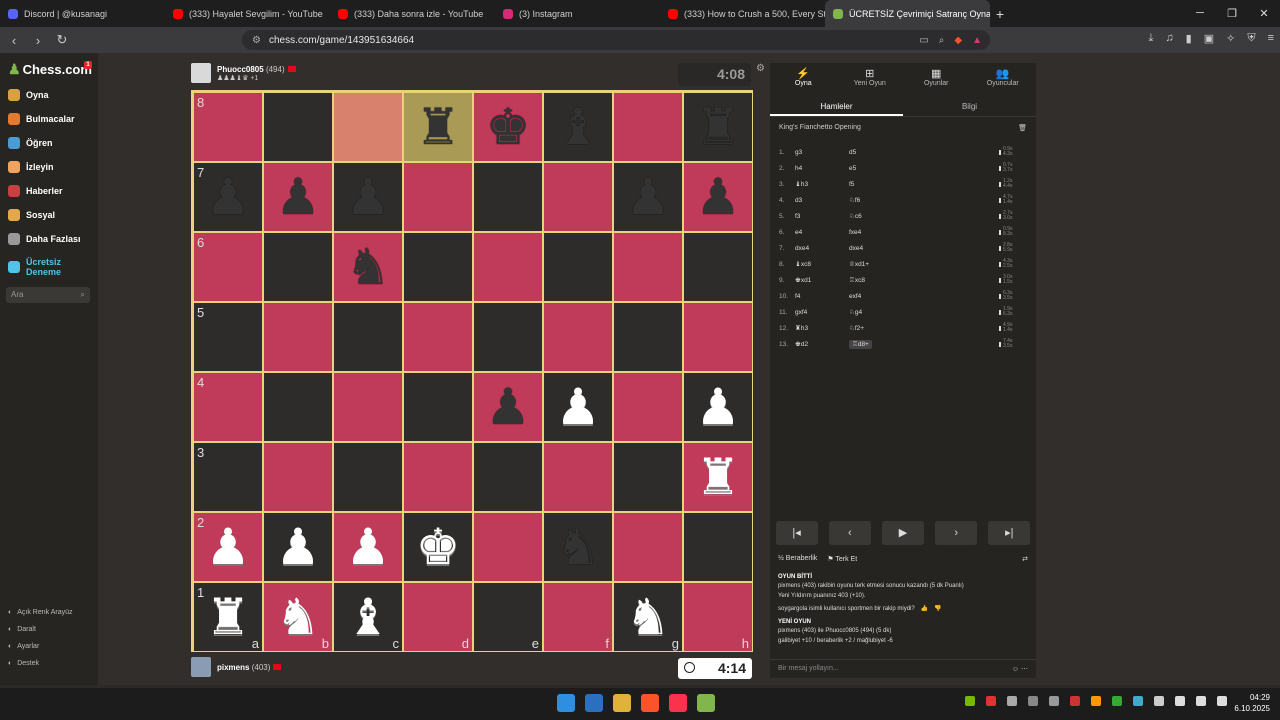 The width and height of the screenshot is (1280, 720). I want to click on steam-icon, so click(1012, 701).